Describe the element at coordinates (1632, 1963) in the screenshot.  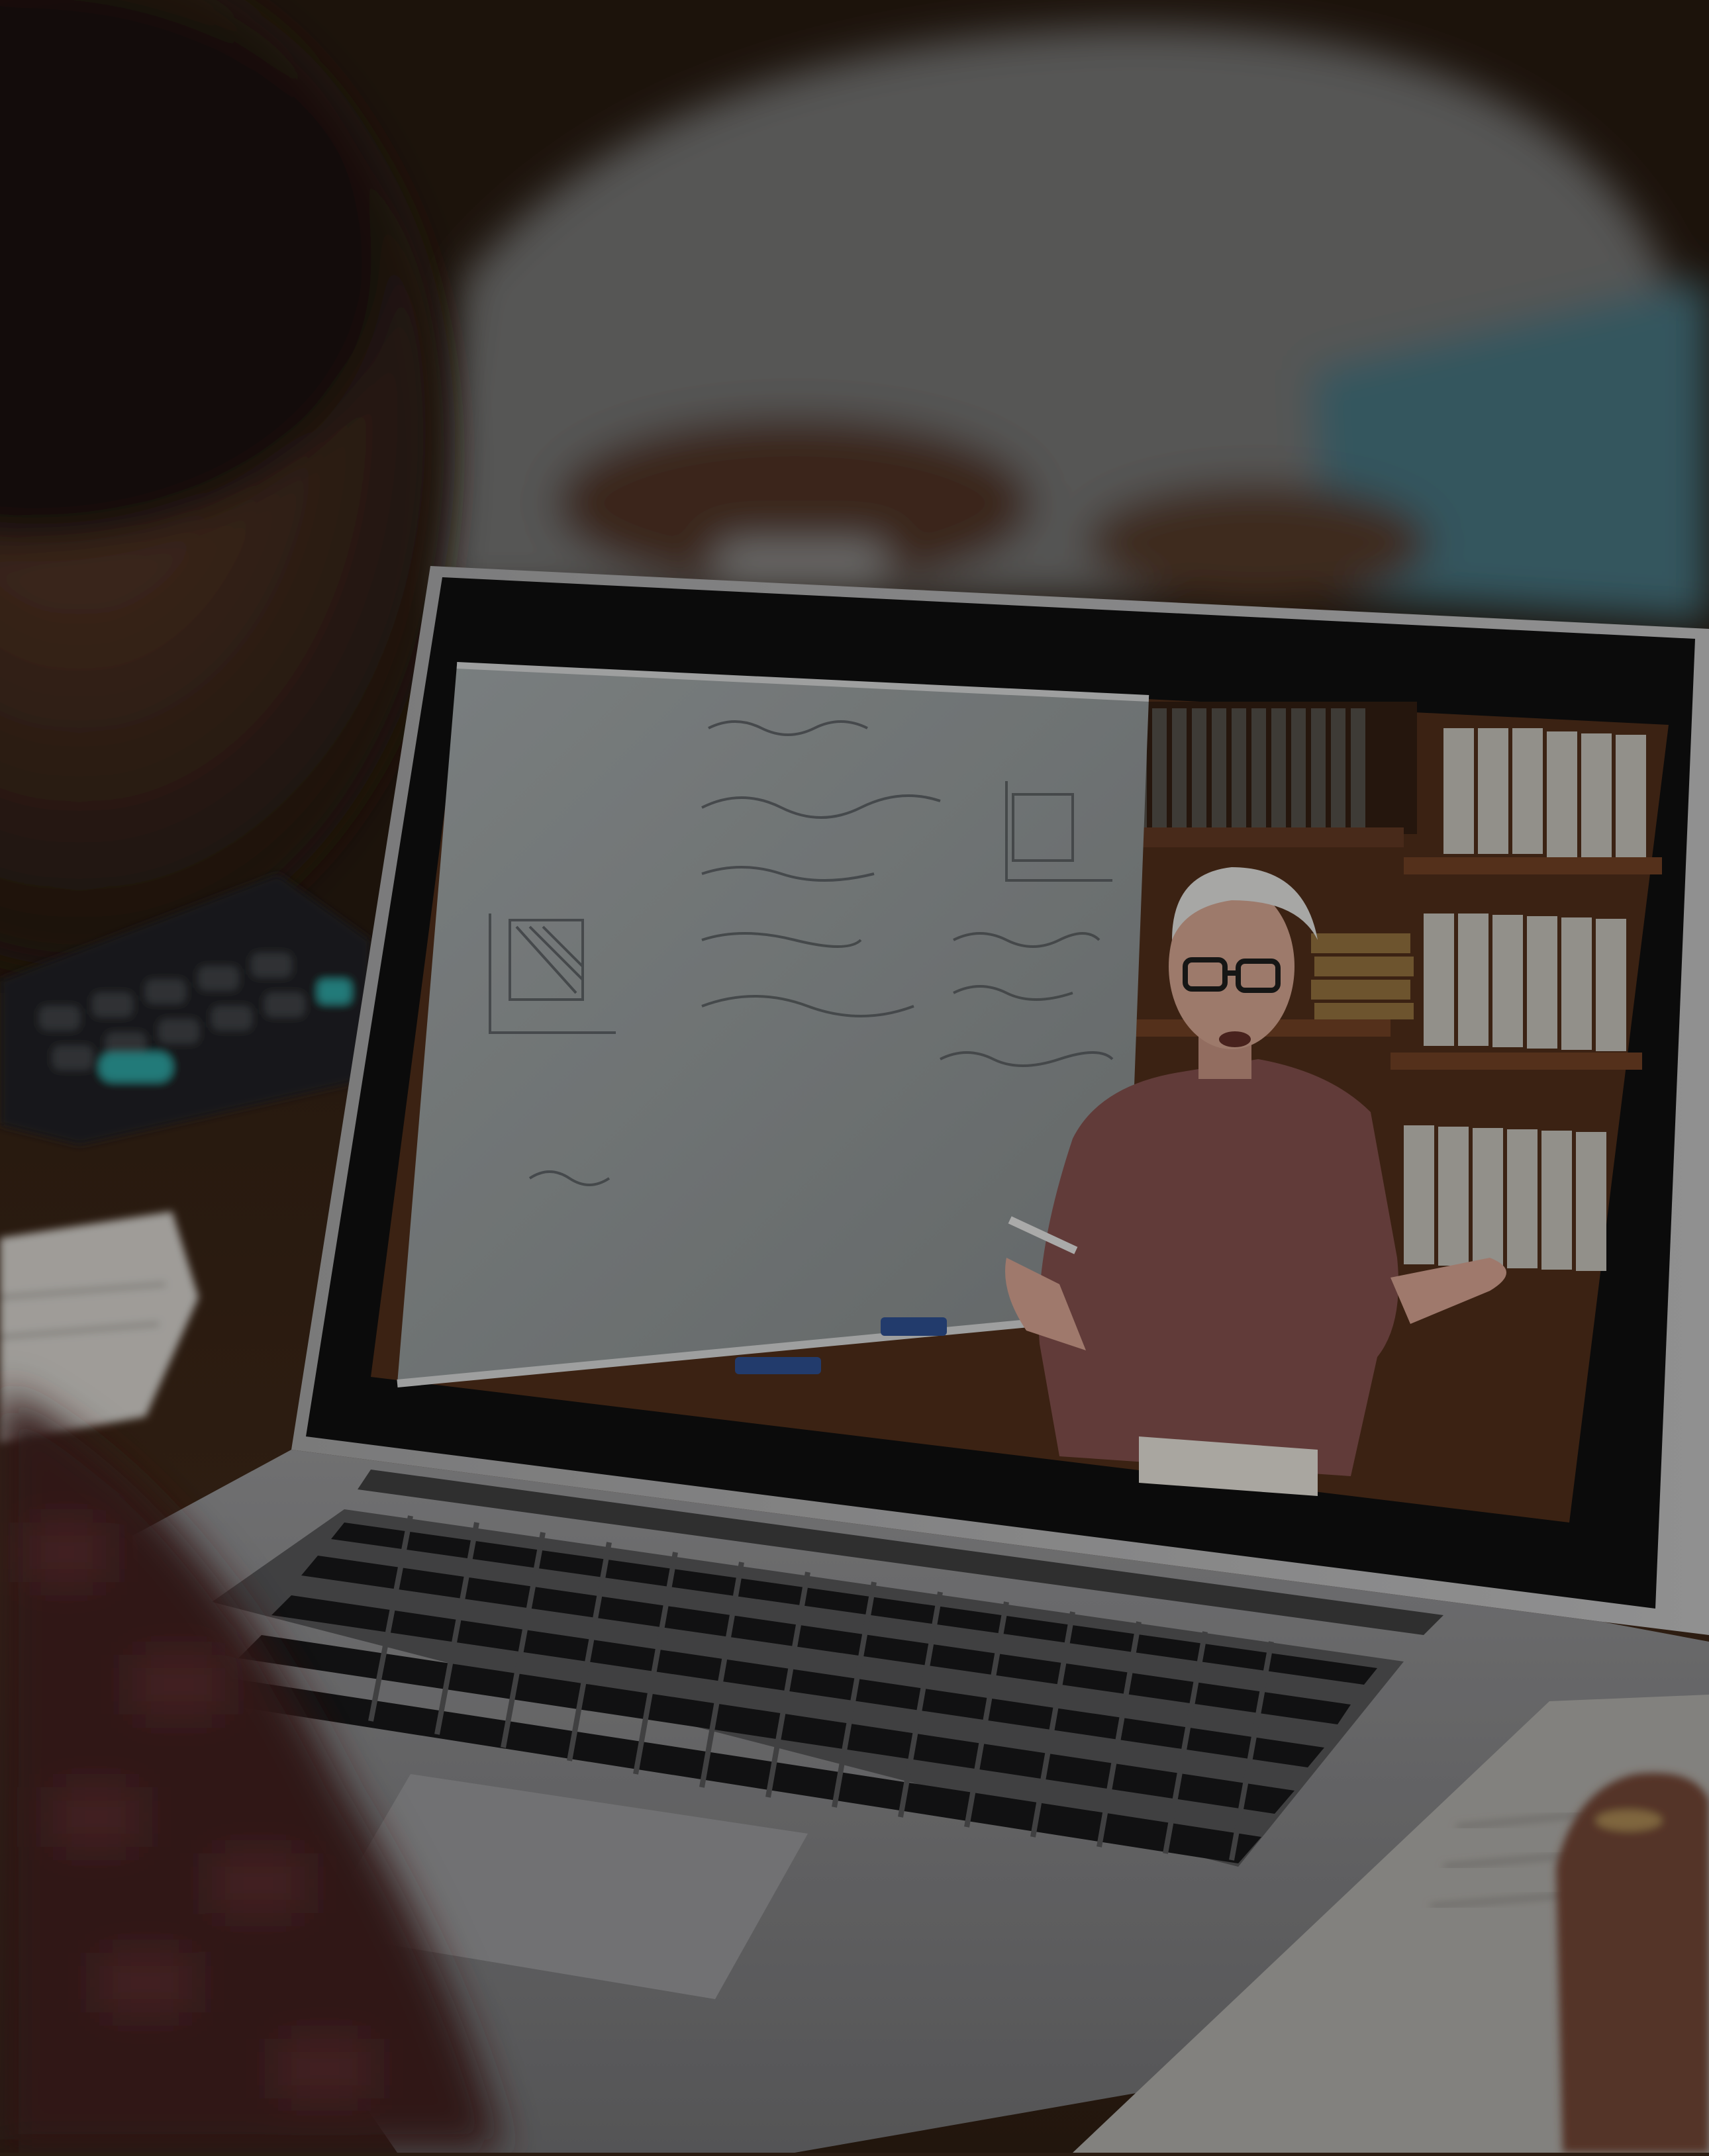
I see `hand-right` at that location.